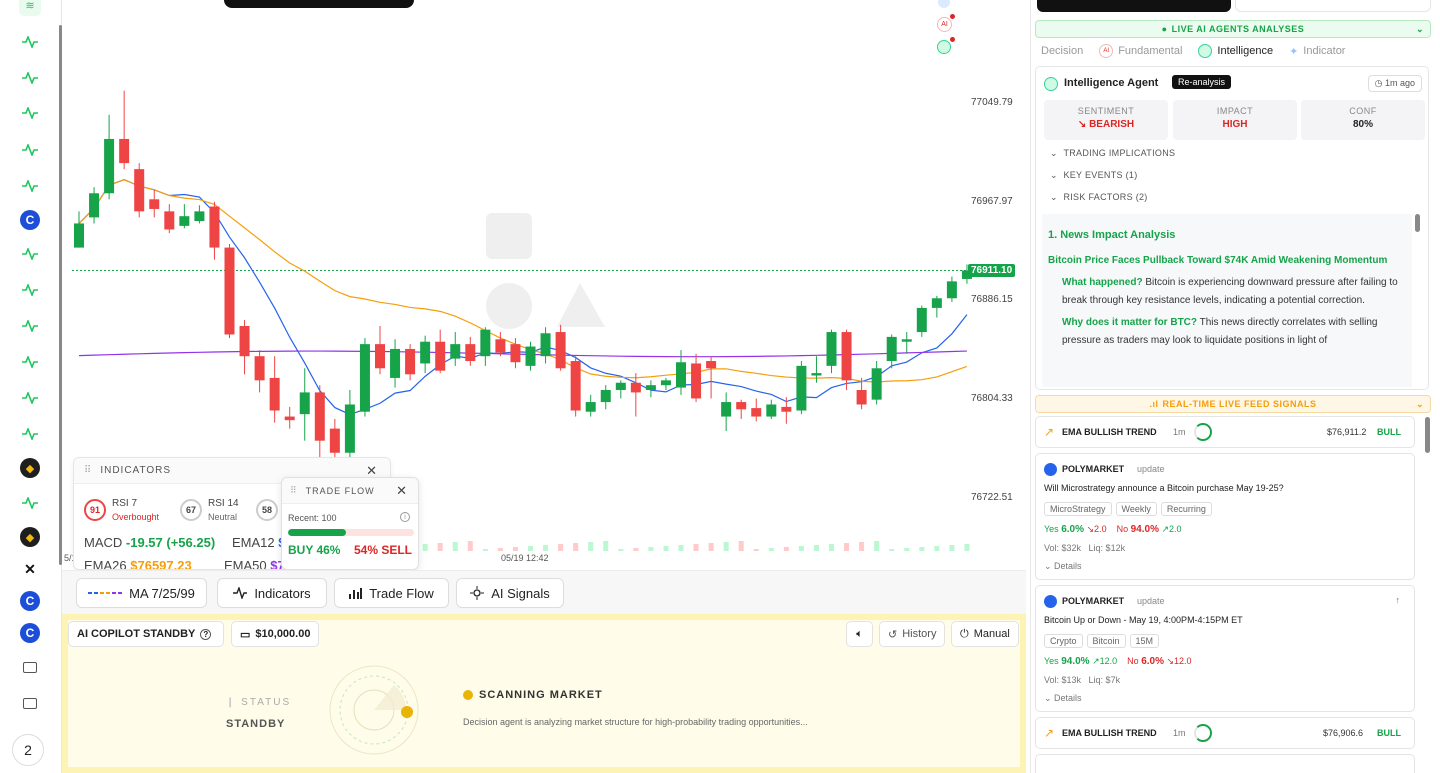  I want to click on signal-price: $76,906.6, so click(1343, 733).